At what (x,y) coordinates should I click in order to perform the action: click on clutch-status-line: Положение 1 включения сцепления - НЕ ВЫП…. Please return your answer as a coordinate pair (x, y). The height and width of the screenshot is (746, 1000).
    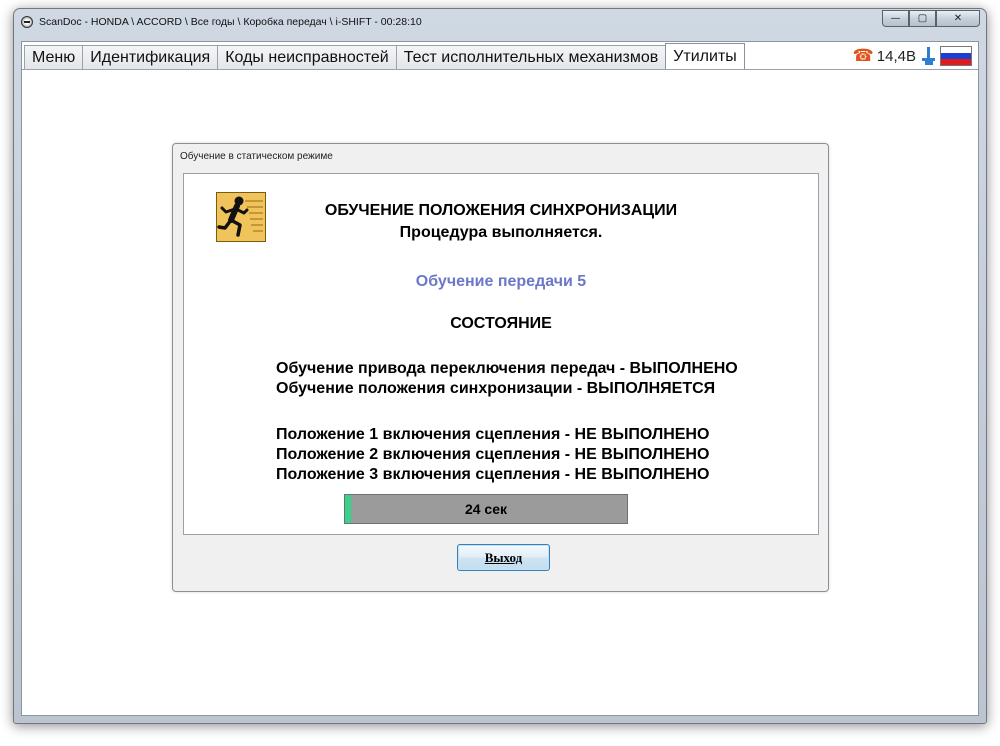
    Looking at the image, I should click on (493, 434).